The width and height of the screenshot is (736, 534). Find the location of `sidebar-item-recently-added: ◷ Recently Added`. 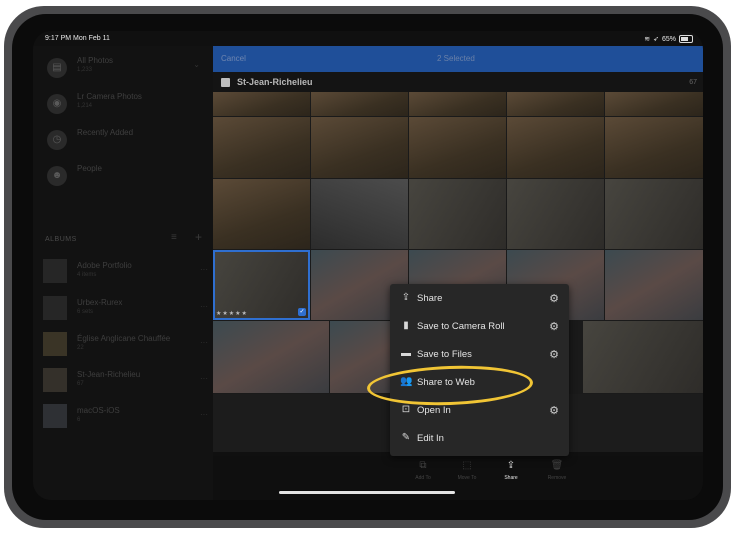

sidebar-item-recently-added: ◷ Recently Added is located at coordinates (125, 141).